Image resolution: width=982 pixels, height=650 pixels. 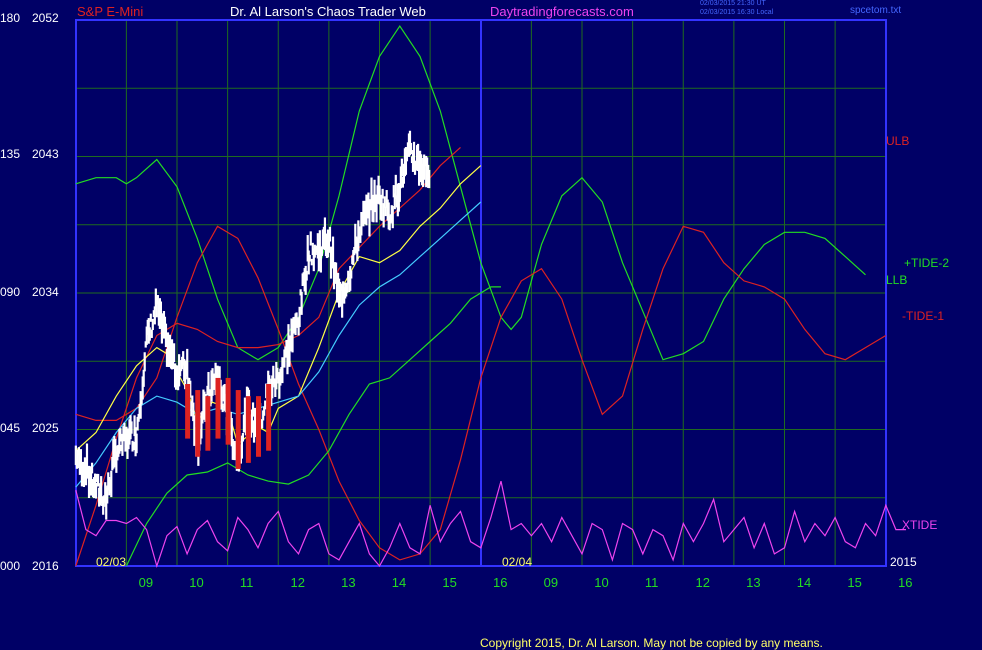 What do you see at coordinates (10, 18) in the screenshot?
I see `axis-label-180: 180` at bounding box center [10, 18].